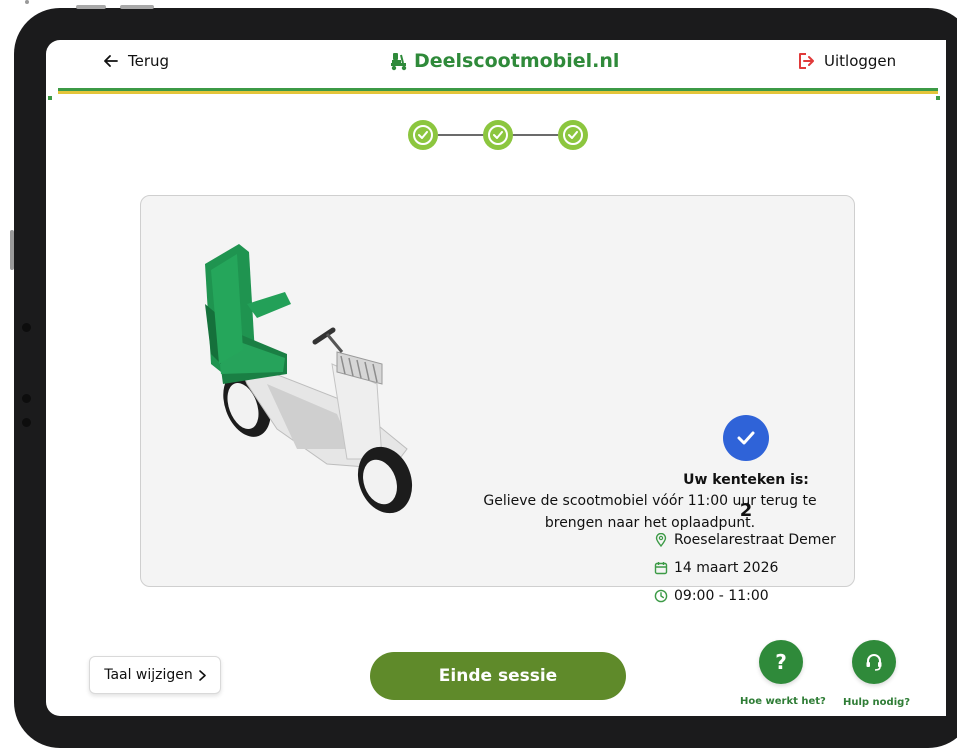 This screenshot has height=748, width=957. I want to click on brand-name: Deelscootmobiel.nl, so click(517, 61).